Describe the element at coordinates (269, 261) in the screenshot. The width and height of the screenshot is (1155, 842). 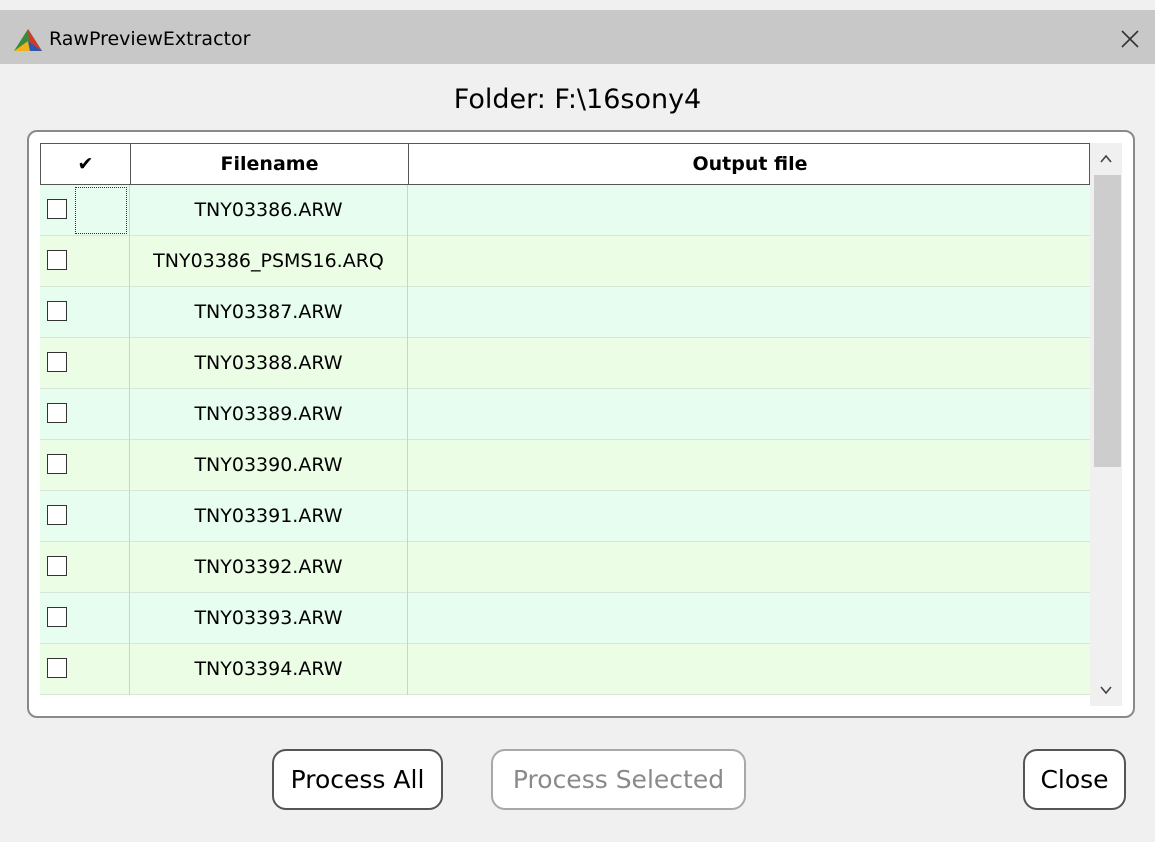
I see `row-filename: TNY03386_PSMS16.ARQ` at that location.